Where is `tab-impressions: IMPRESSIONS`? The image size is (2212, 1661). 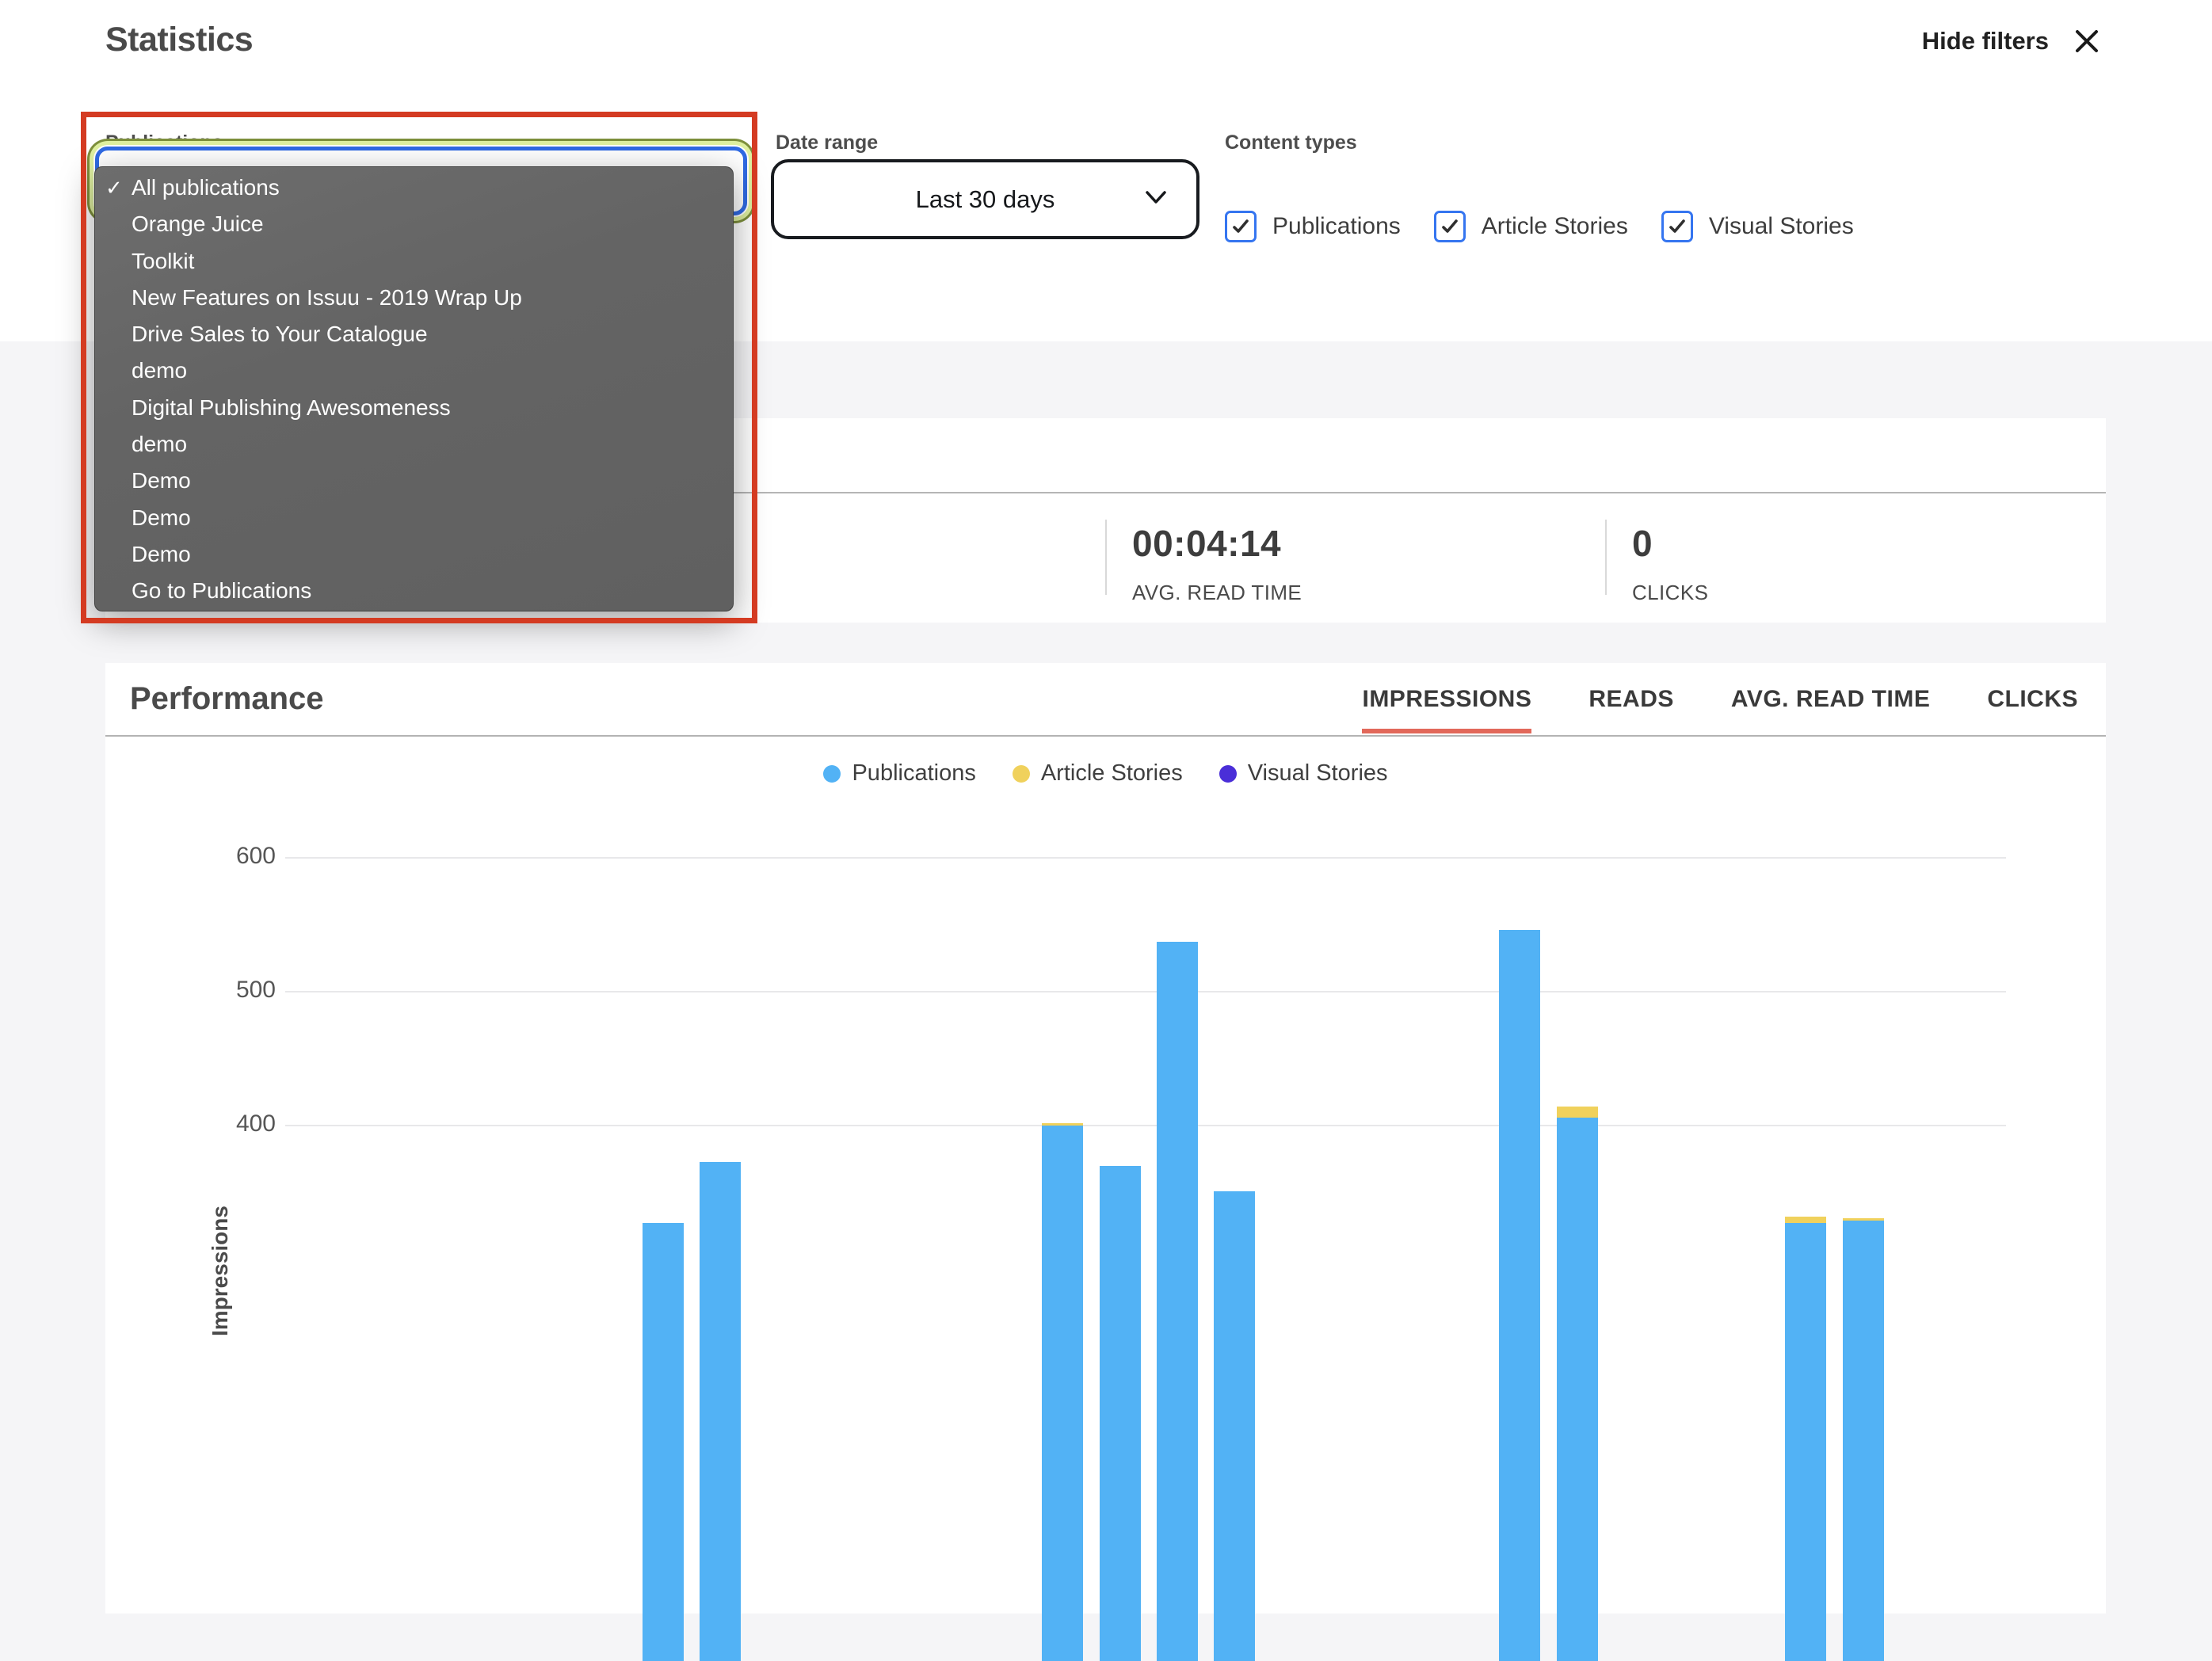
tab-impressions: IMPRESSIONS is located at coordinates (1447, 699).